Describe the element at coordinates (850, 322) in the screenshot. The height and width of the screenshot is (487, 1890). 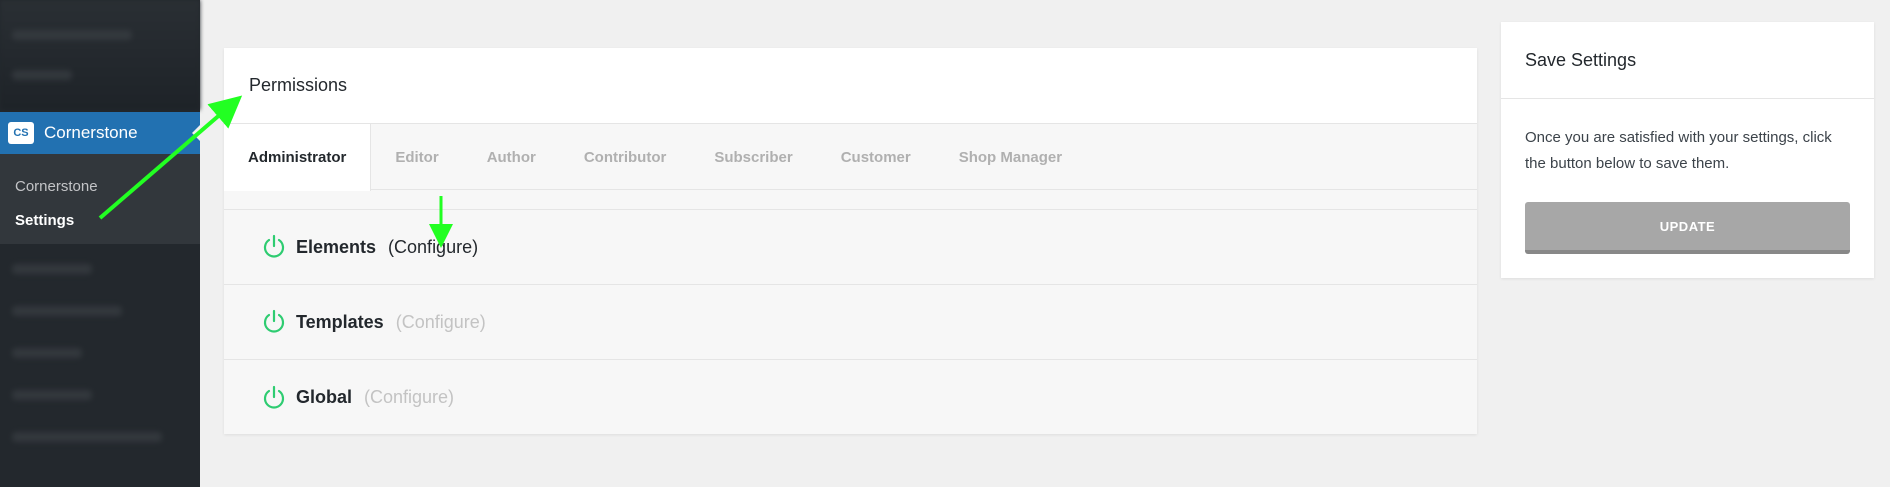
I see `permission-row-templates: Templates (Configure)` at that location.